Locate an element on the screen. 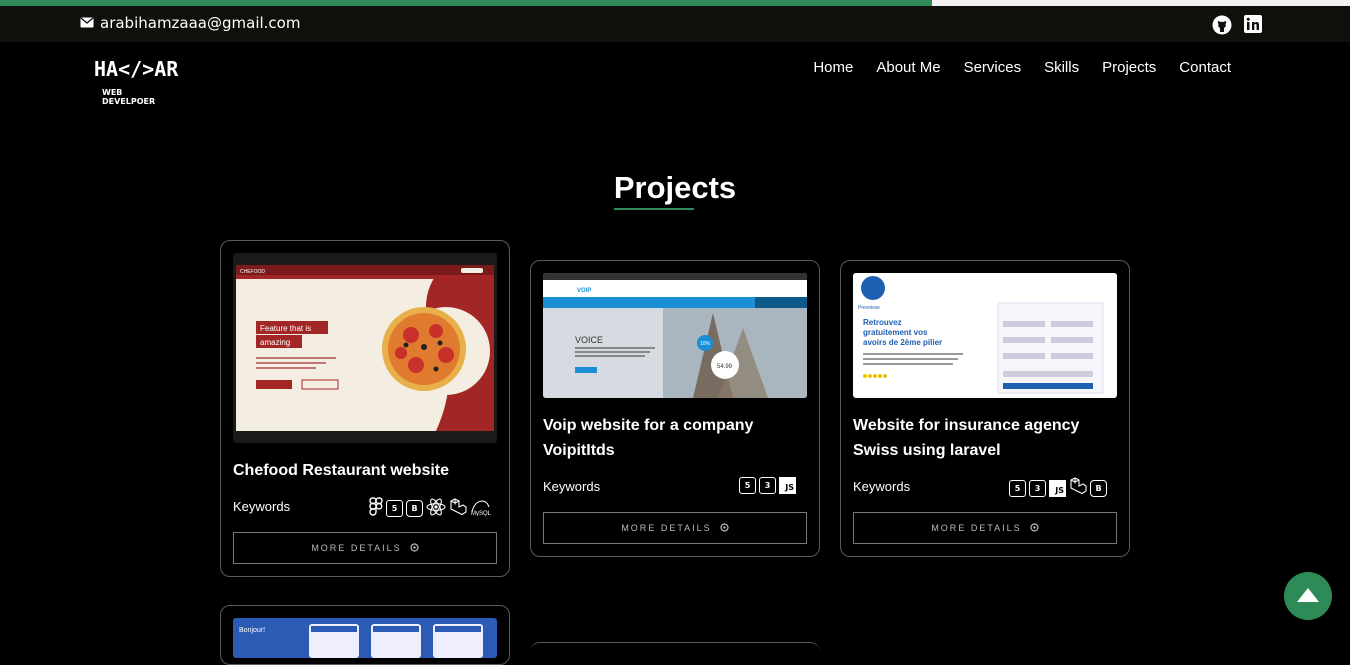  voip-price: 54.99 is located at coordinates (725, 367).